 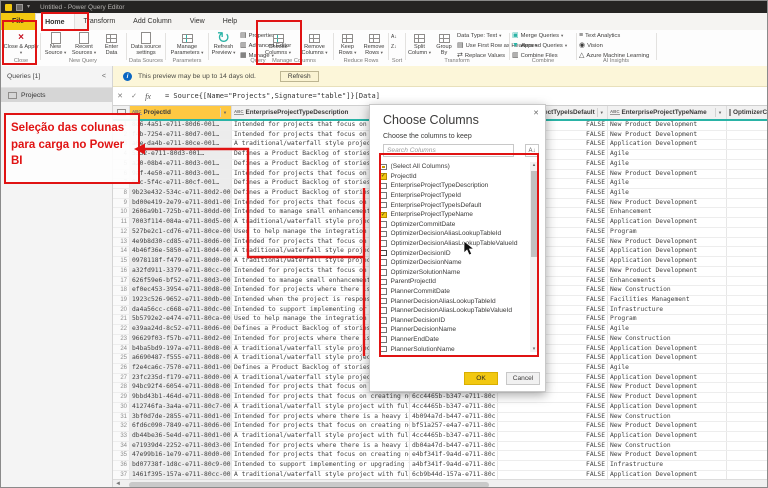 I want to click on group-by-button: Group By, so click(x=444, y=43).